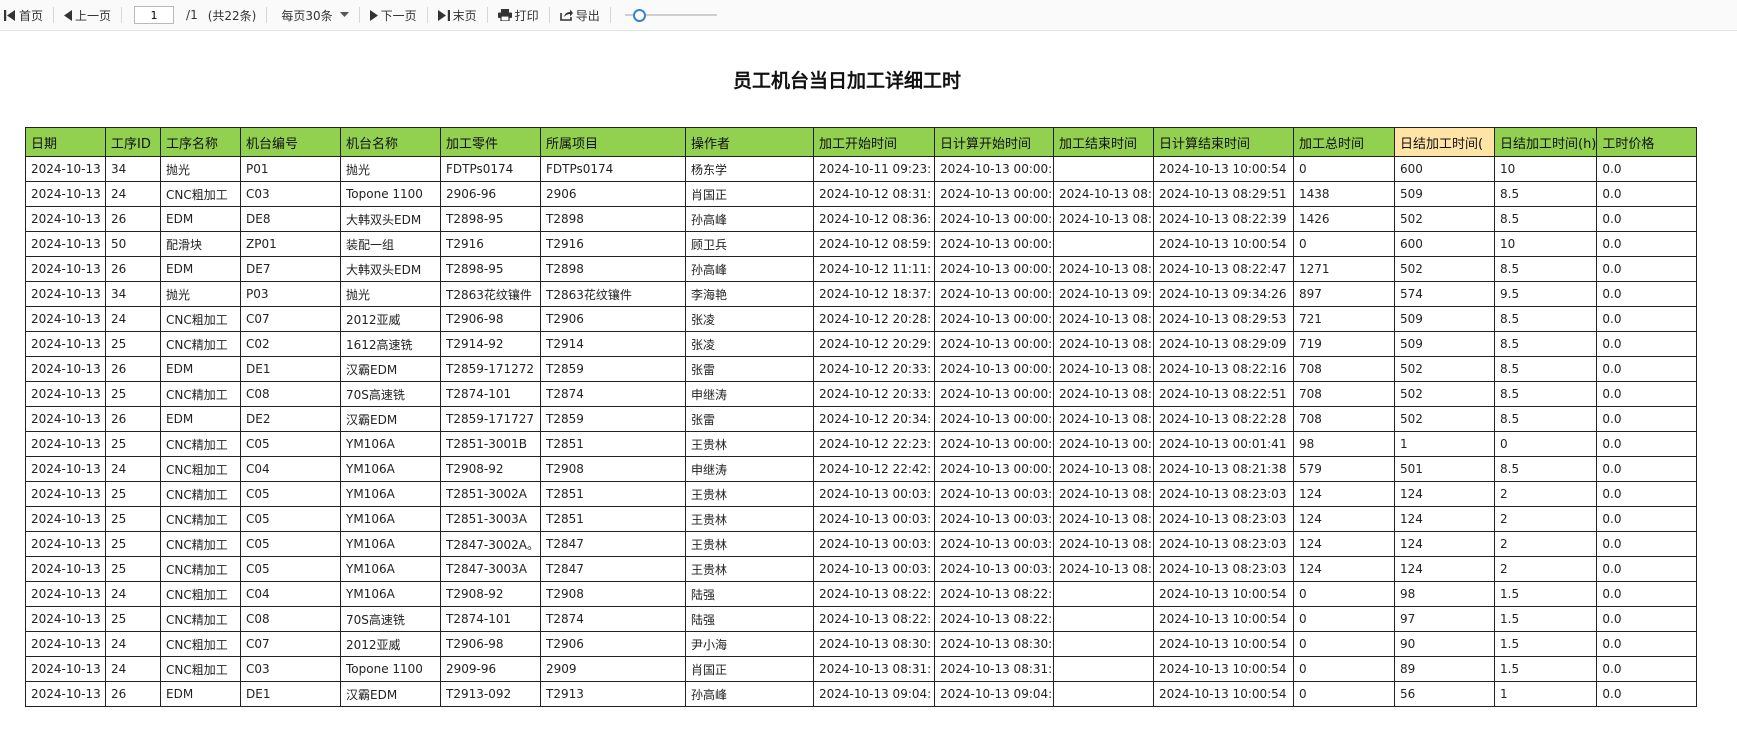 This screenshot has height=745, width=1737. Describe the element at coordinates (200, 244) in the screenshot. I see `table-cell: 配滑块` at that location.